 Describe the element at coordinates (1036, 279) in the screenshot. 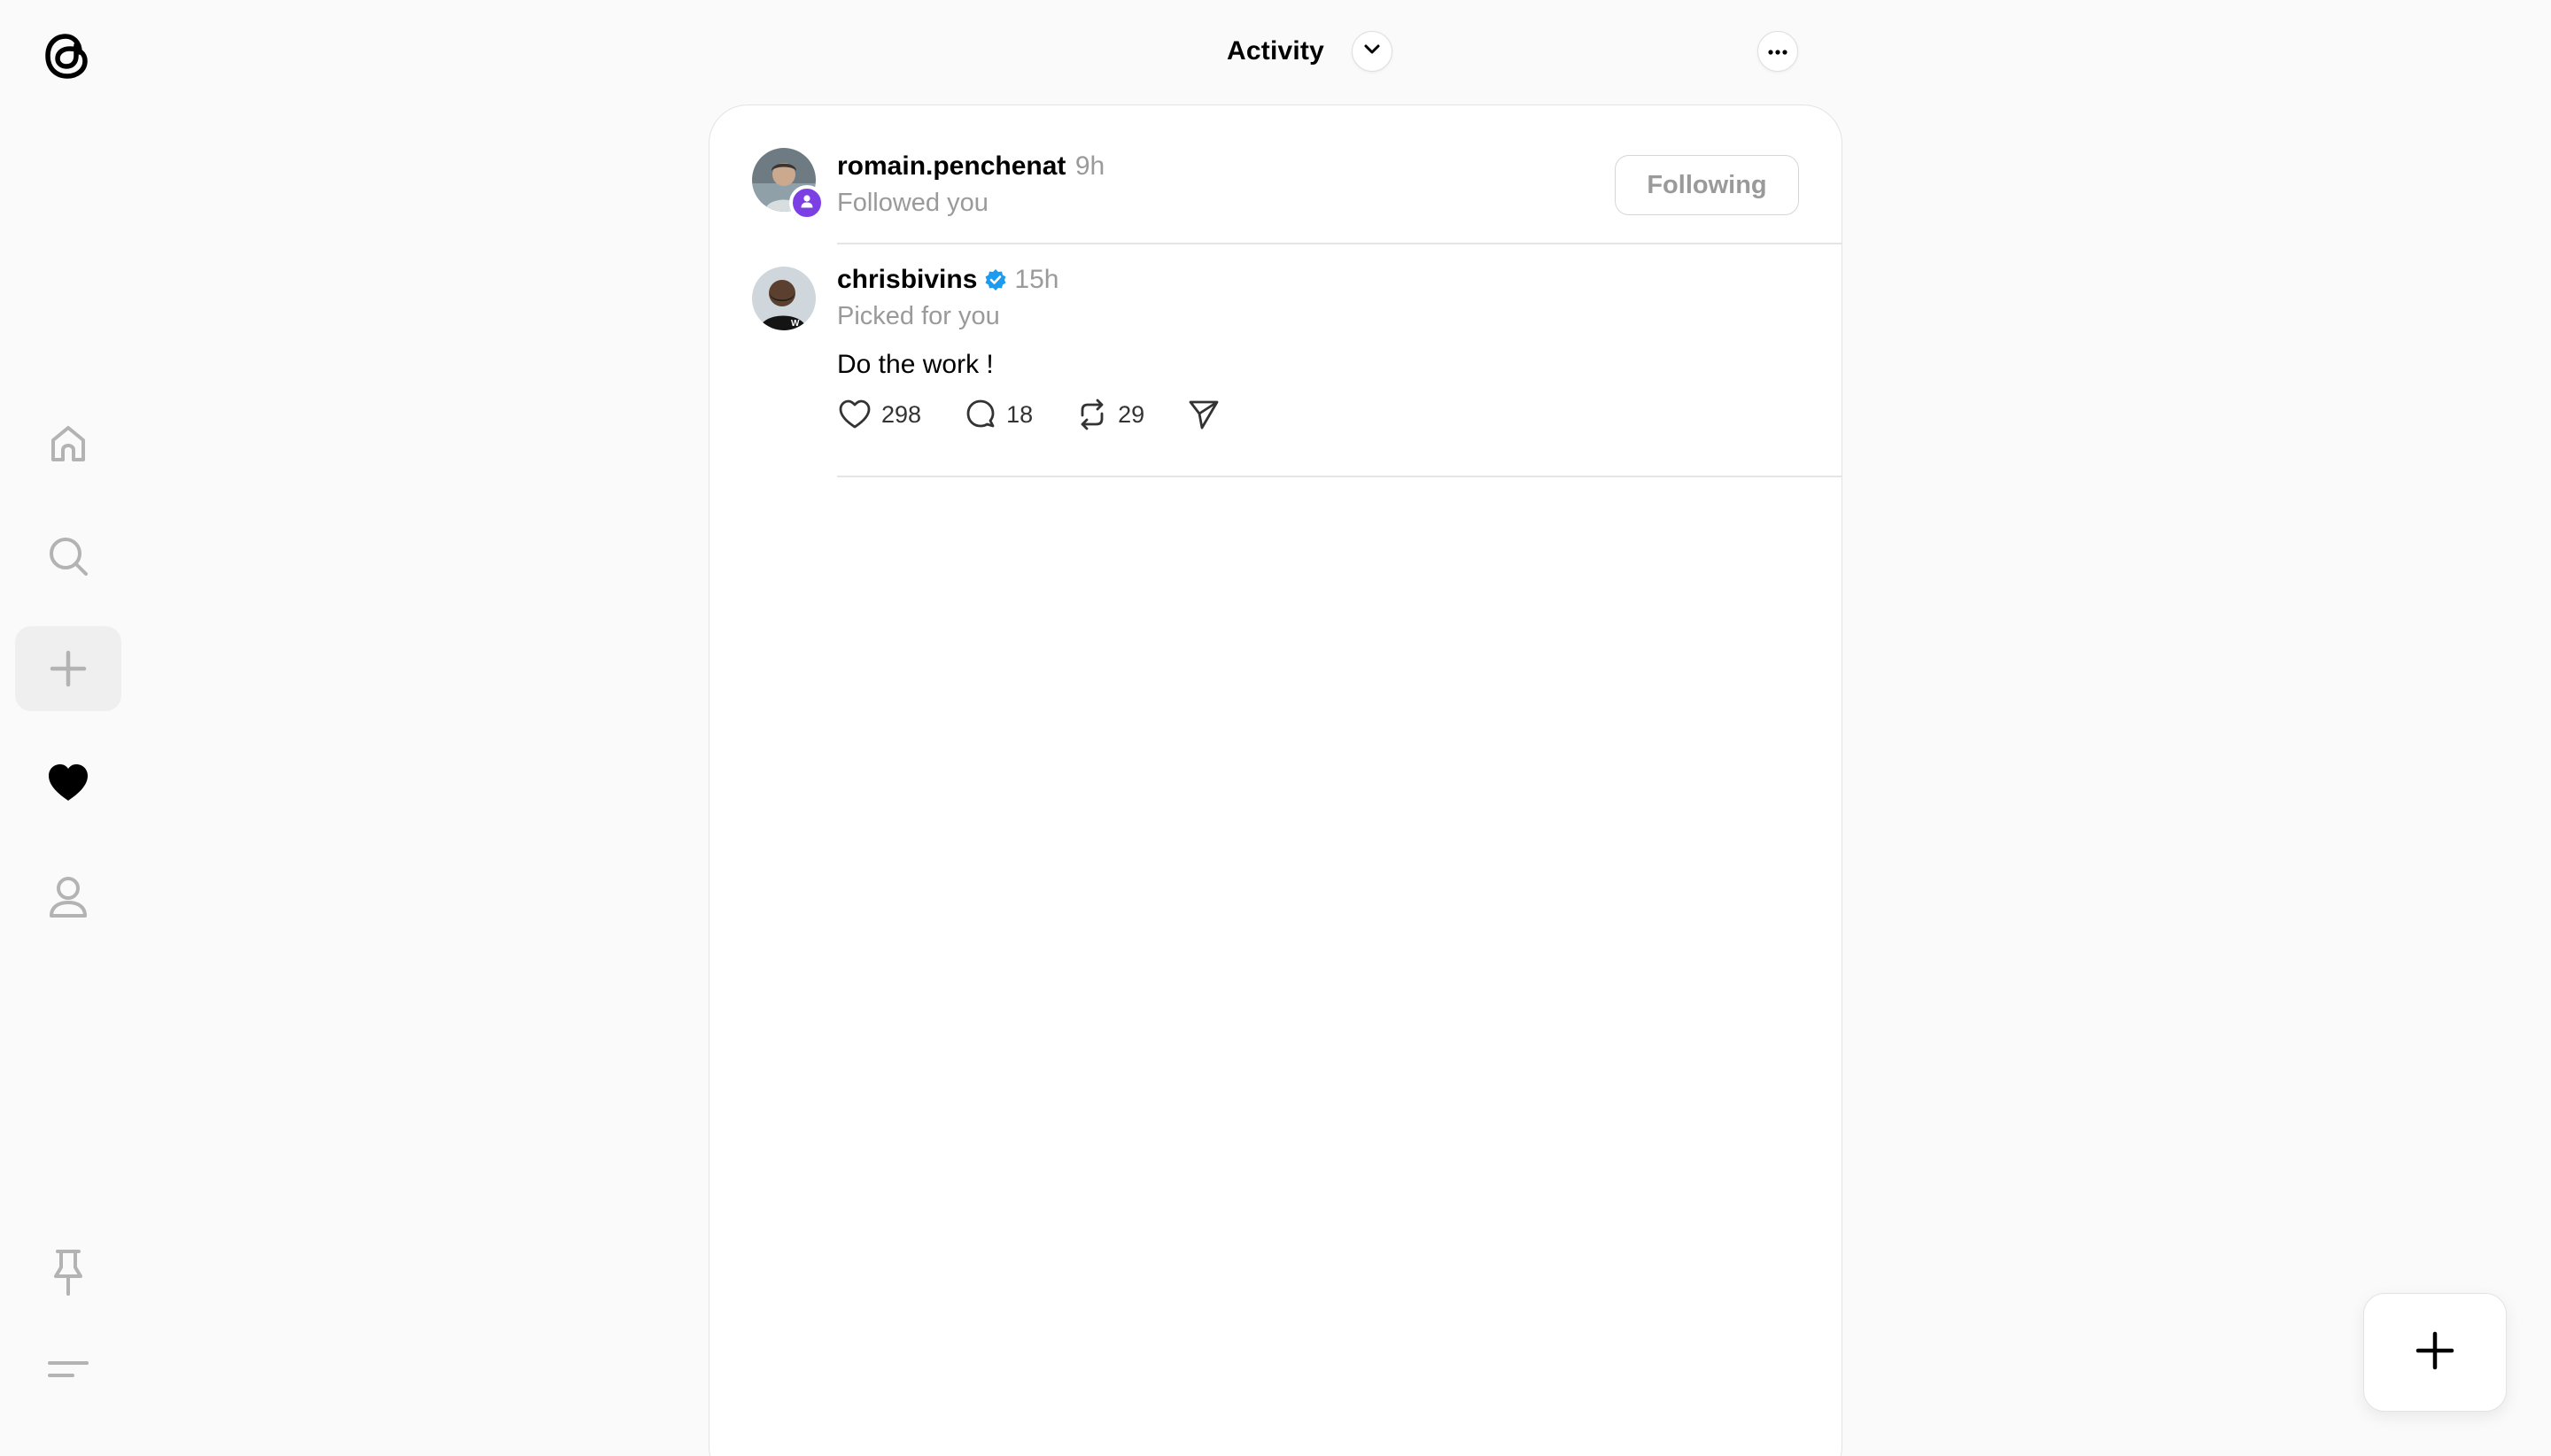

I see `timestamp: 15h` at that location.